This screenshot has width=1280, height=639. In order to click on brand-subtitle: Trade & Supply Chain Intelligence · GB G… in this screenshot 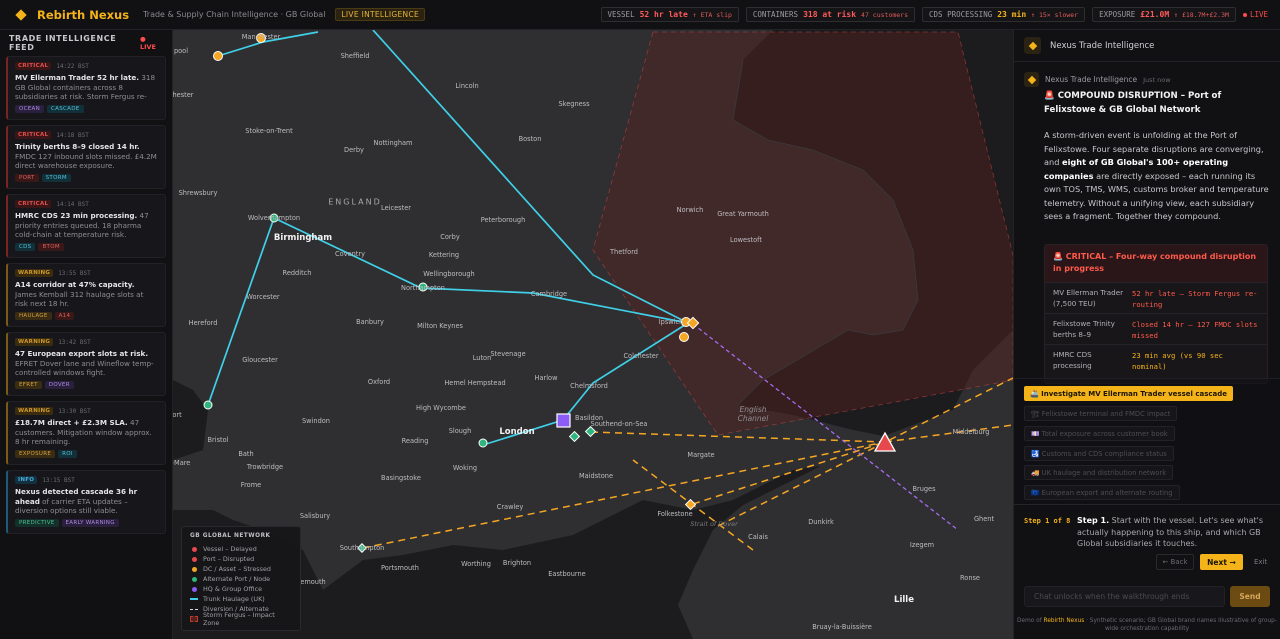, I will do `click(234, 14)`.